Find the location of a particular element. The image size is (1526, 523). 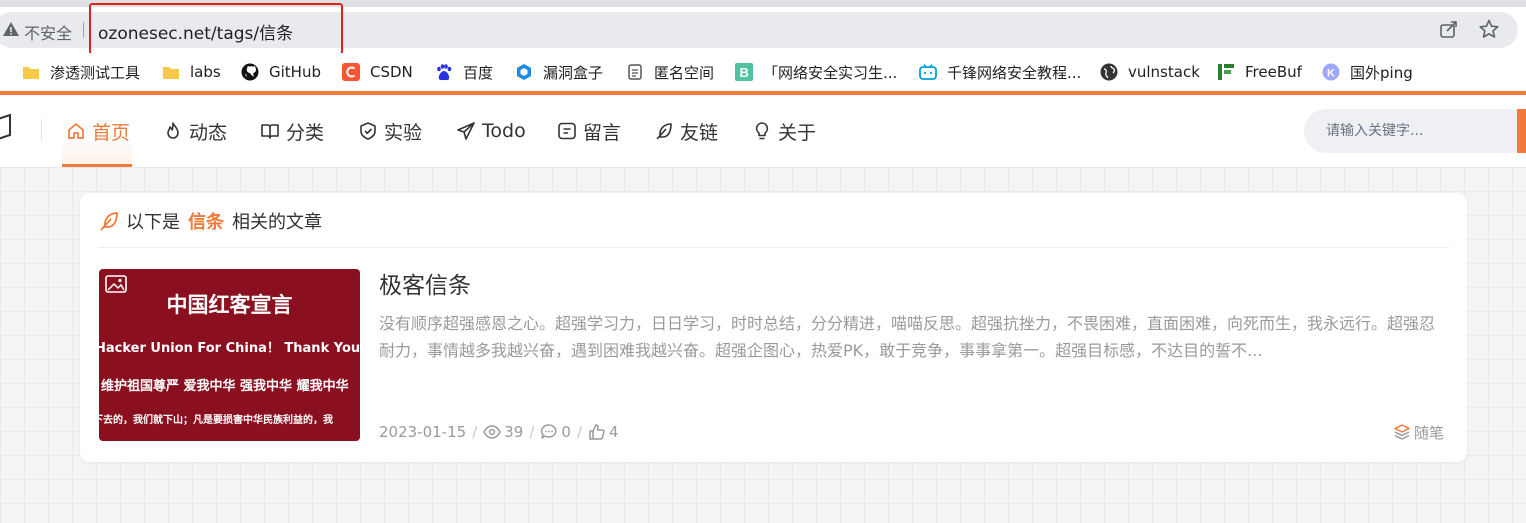

bookmark-item: GitHub is located at coordinates (281, 72).